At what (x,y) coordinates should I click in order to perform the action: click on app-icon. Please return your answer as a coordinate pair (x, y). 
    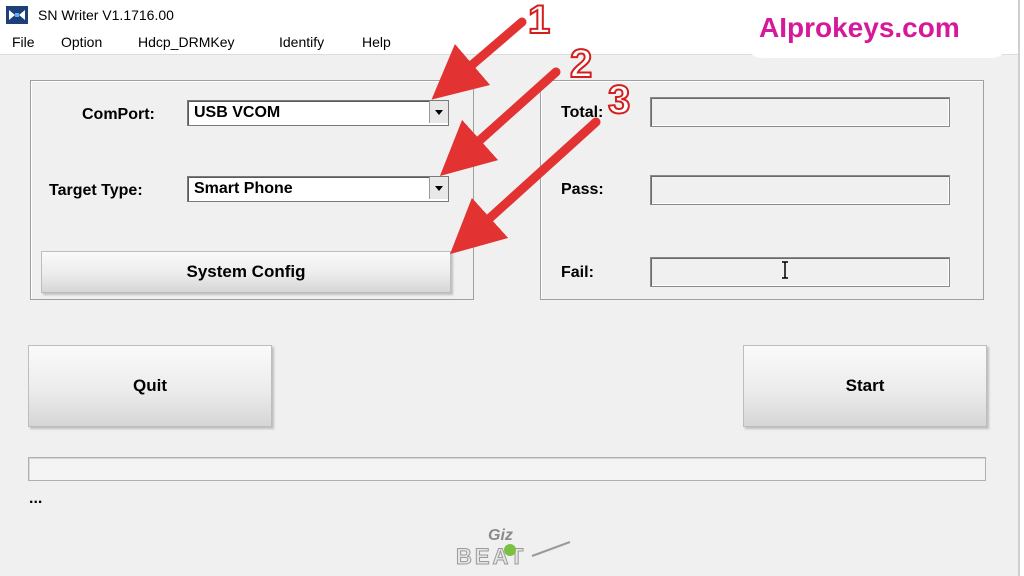
    Looking at the image, I should click on (17, 15).